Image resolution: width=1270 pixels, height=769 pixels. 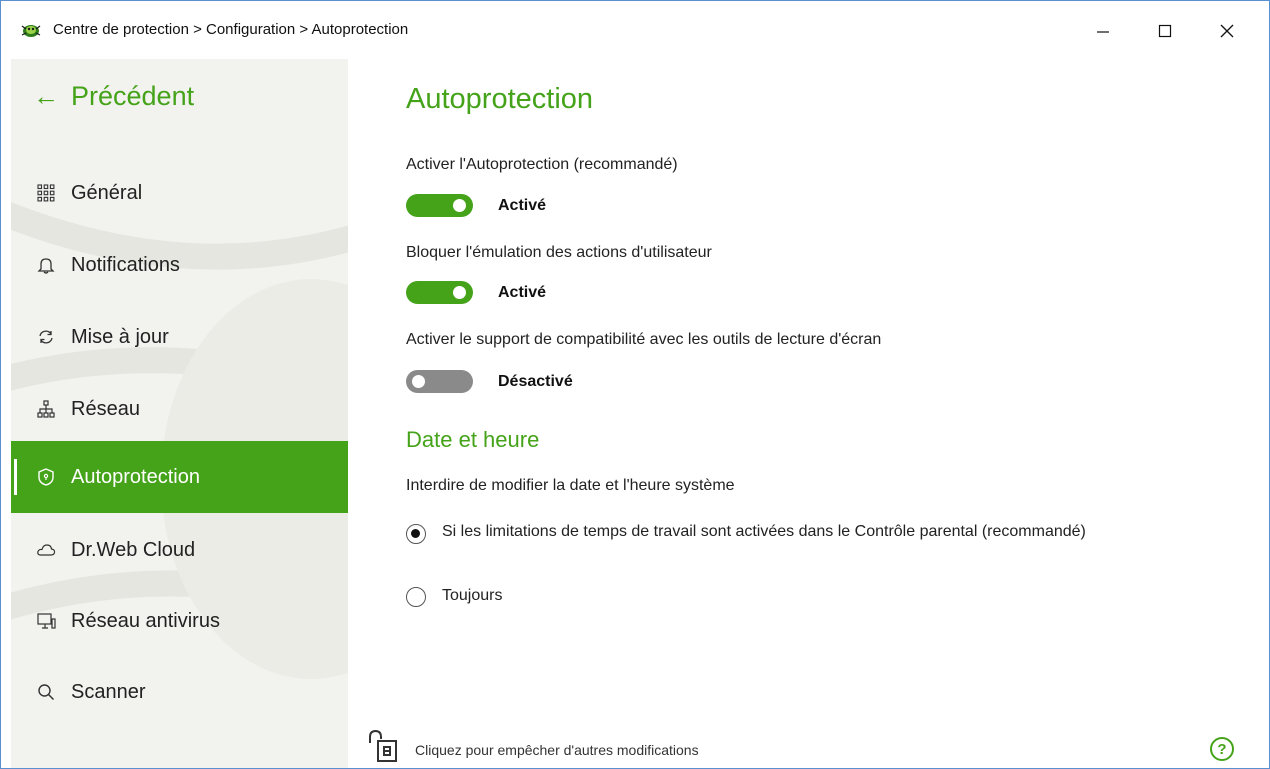 I want to click on sidebar-item-label: Réseau antivirus, so click(x=145, y=620).